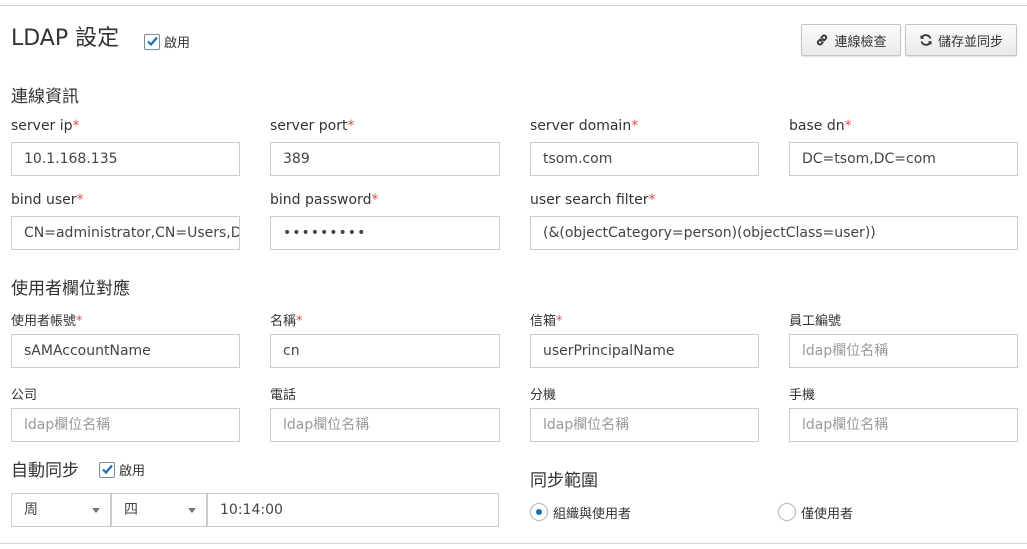 The height and width of the screenshot is (549, 1027). Describe the element at coordinates (47, 200) in the screenshot. I see `bind-user-label: bind user*` at that location.